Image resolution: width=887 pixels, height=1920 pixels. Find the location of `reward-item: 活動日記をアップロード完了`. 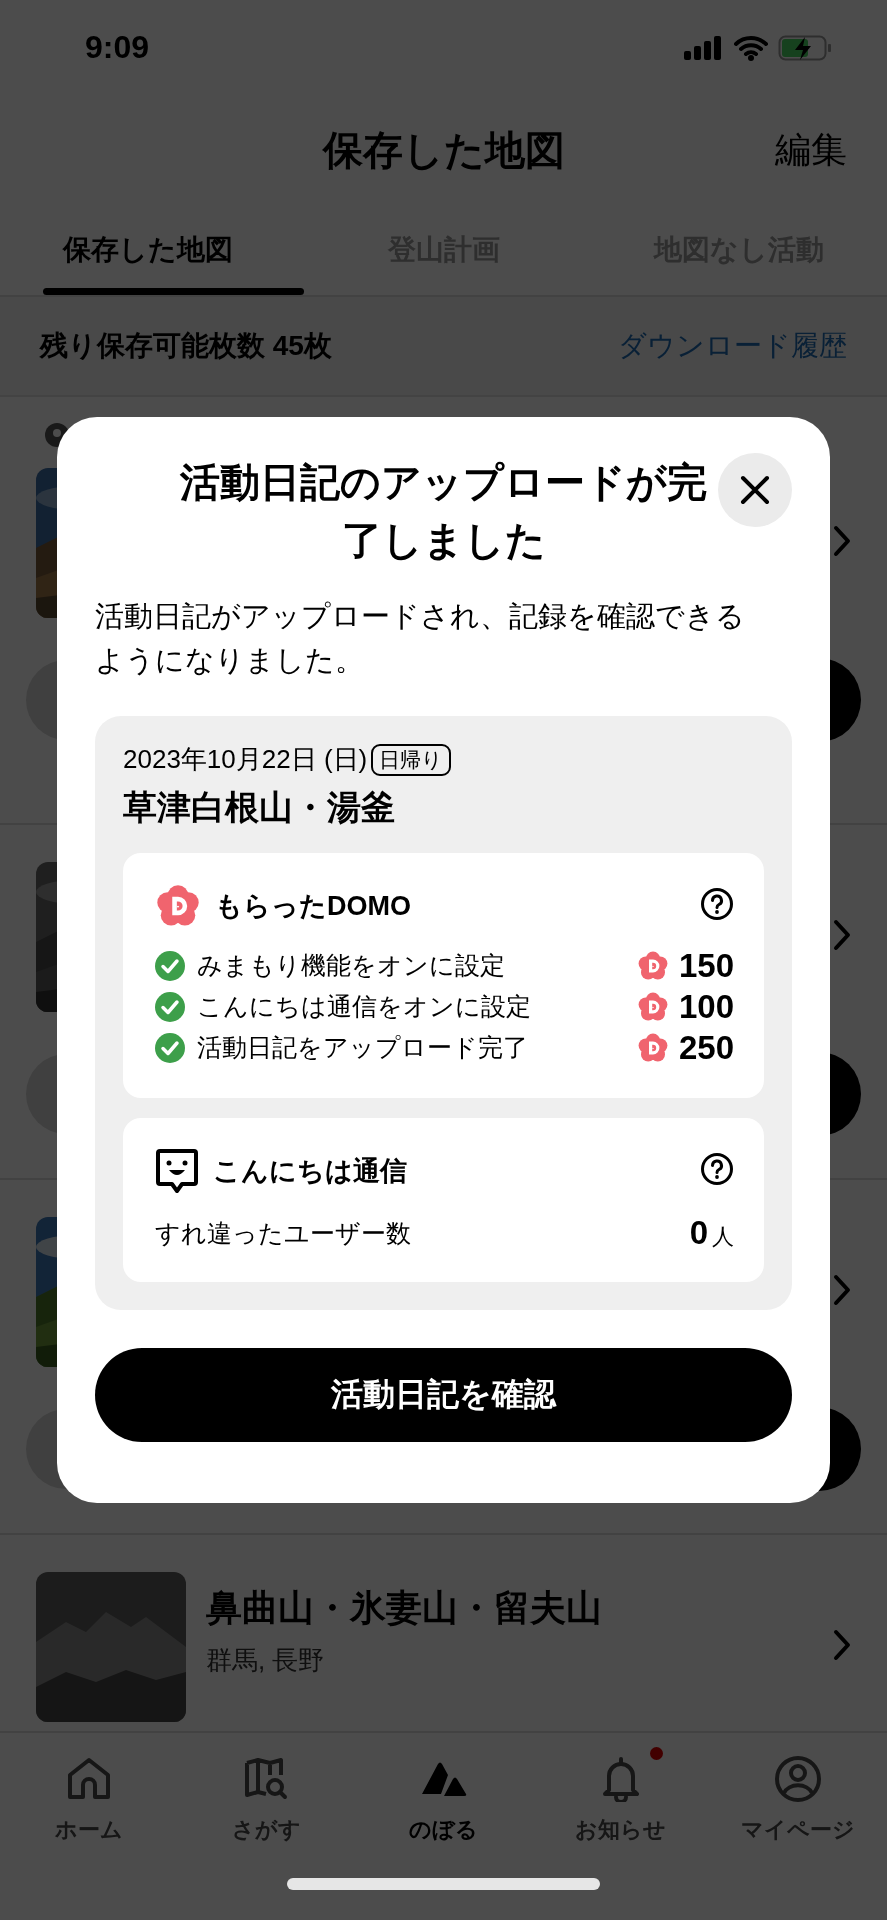

reward-item: 活動日記をアップロード完了 is located at coordinates (363, 1047).